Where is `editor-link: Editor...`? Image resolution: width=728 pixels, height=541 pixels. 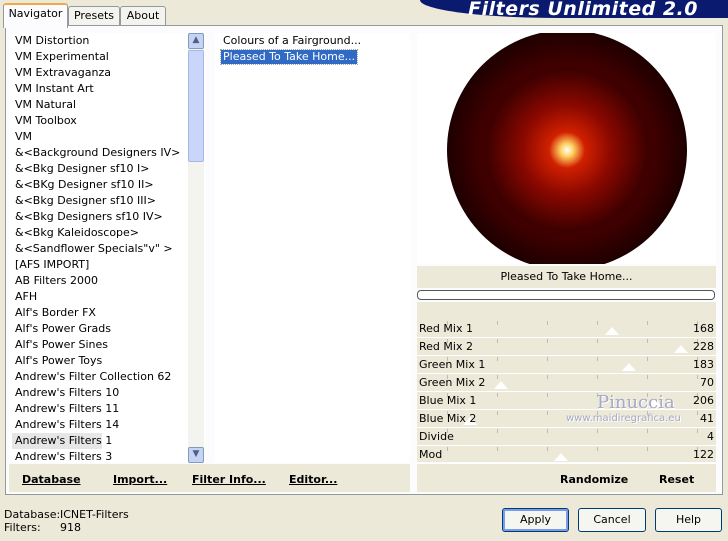
editor-link: Editor... is located at coordinates (313, 479).